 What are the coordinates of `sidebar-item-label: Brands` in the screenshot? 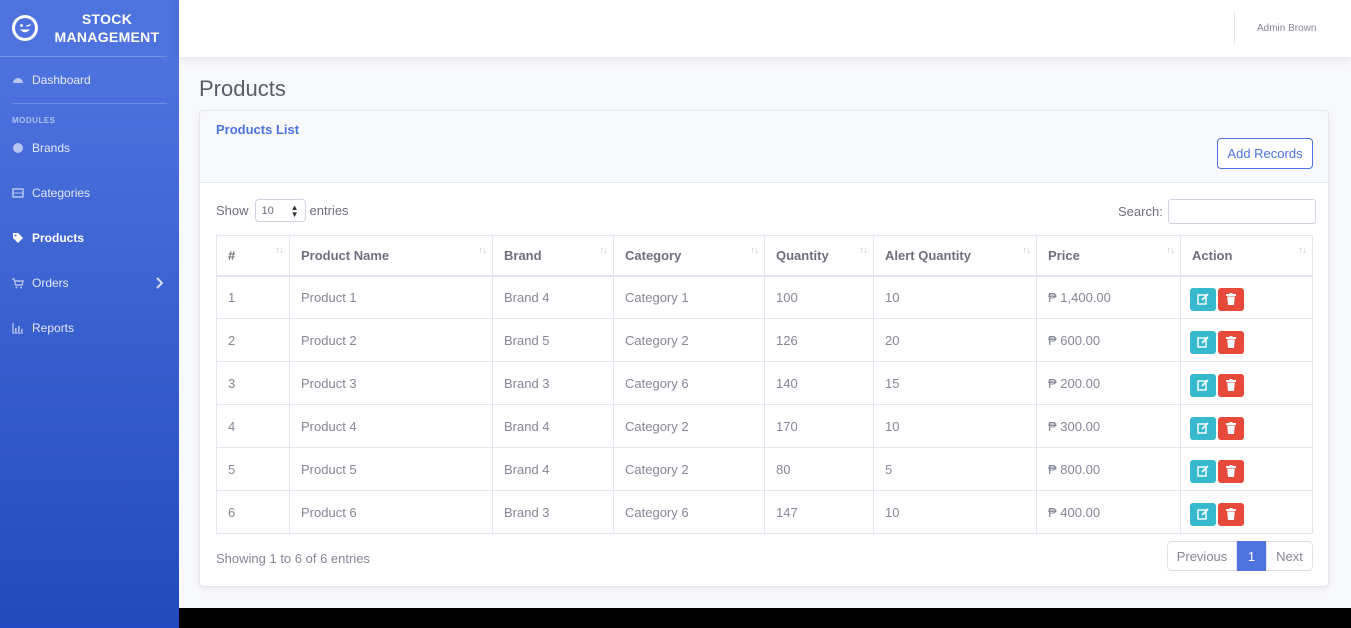 It's located at (51, 148).